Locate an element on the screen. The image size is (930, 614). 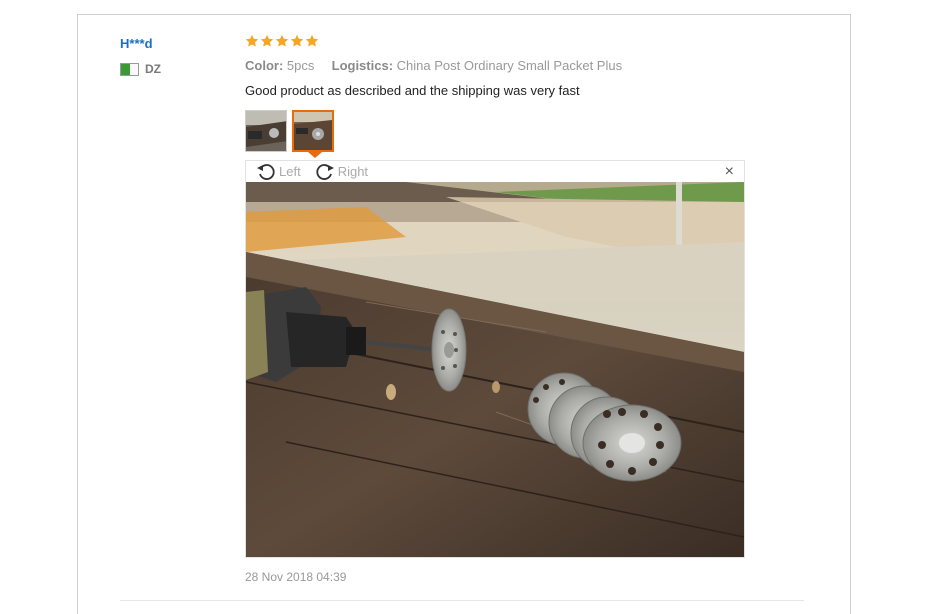
active-thumbnail-indicator is located at coordinates (315, 155).